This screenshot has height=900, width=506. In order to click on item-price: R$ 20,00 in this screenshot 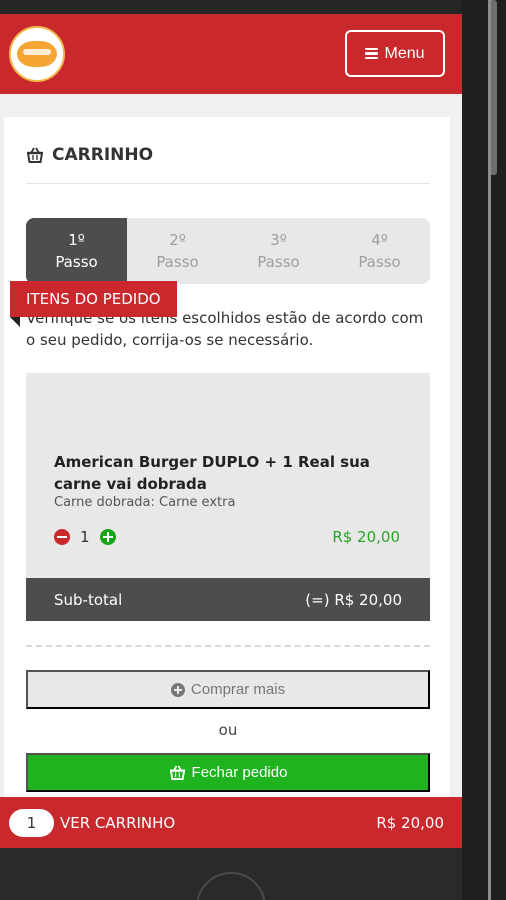, I will do `click(366, 537)`.